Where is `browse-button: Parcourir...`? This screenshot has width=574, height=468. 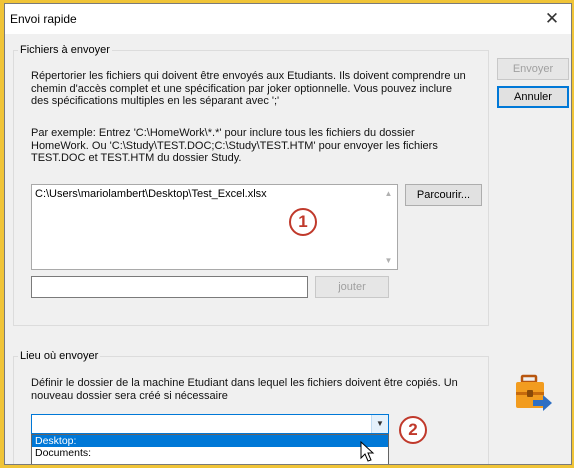 browse-button: Parcourir... is located at coordinates (443, 195).